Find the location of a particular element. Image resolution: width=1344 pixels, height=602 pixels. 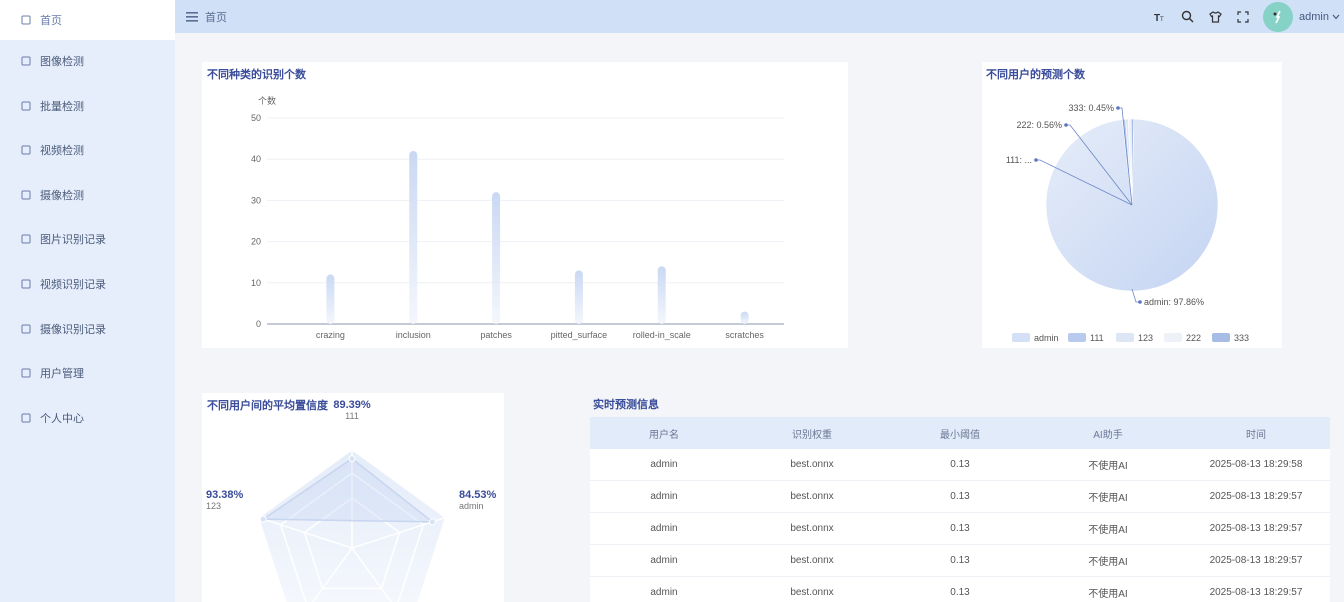

sidebar-item-6: 视频识别记录 is located at coordinates (87, 284).